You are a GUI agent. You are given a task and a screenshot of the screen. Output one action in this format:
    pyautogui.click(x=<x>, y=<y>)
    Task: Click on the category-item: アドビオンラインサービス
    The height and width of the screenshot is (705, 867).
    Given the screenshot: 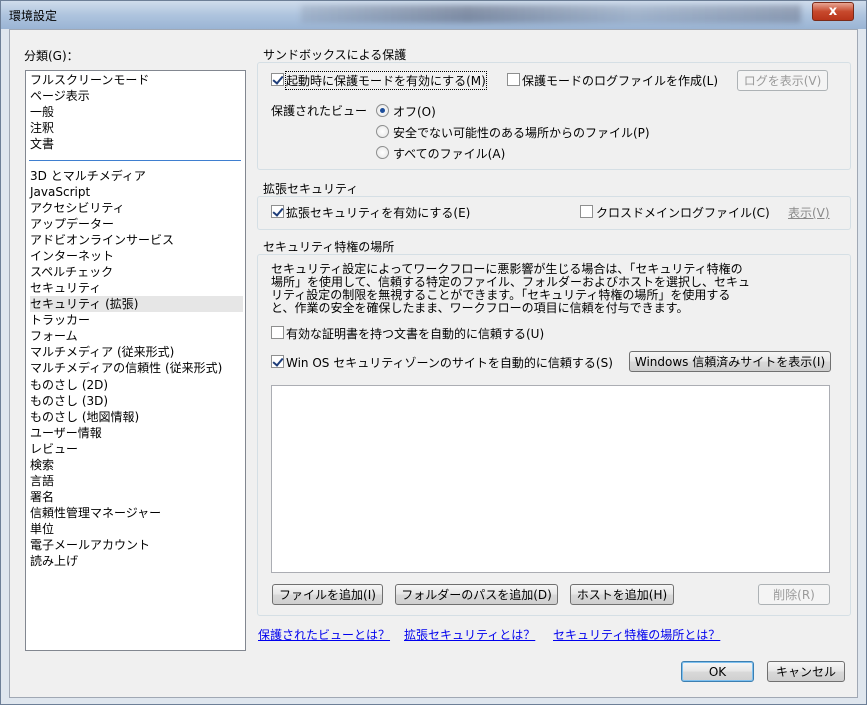 What is the action you would take?
    pyautogui.click(x=136, y=240)
    